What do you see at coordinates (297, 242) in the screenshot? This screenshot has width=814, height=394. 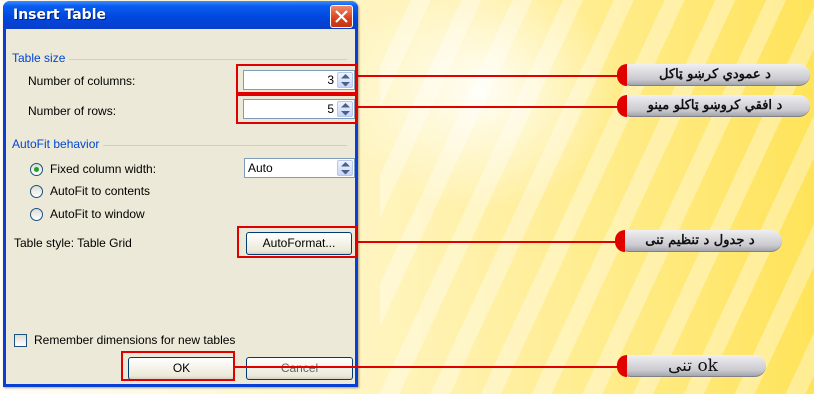 I see `autoformat-highlight` at bounding box center [297, 242].